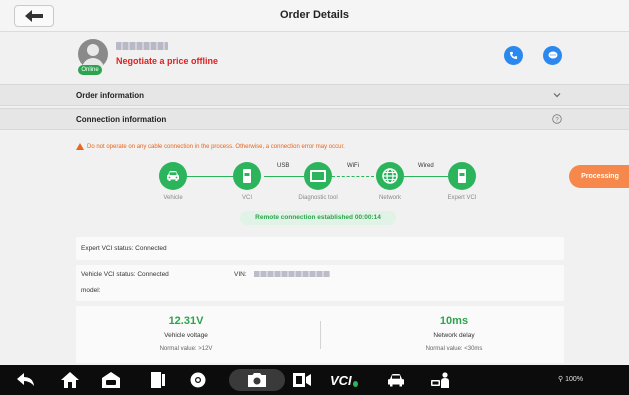 Image resolution: width=629 pixels, height=395 pixels. Describe the element at coordinates (318, 58) in the screenshot. I see `user-card: Online Negotiate a price offline` at that location.